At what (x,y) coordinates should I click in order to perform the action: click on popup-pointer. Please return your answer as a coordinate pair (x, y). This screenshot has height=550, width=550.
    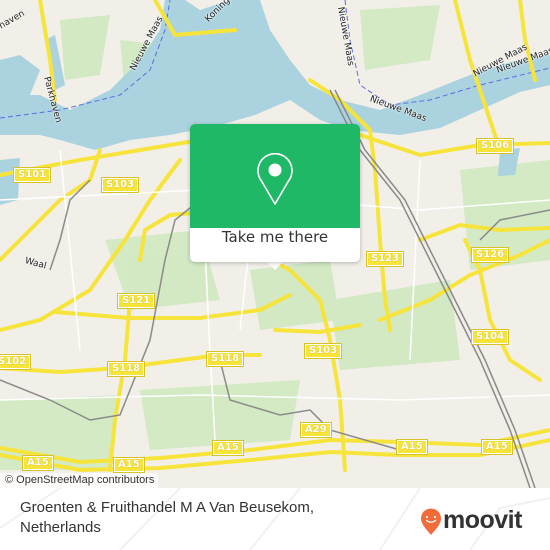
    Looking at the image, I should click on (275, 265).